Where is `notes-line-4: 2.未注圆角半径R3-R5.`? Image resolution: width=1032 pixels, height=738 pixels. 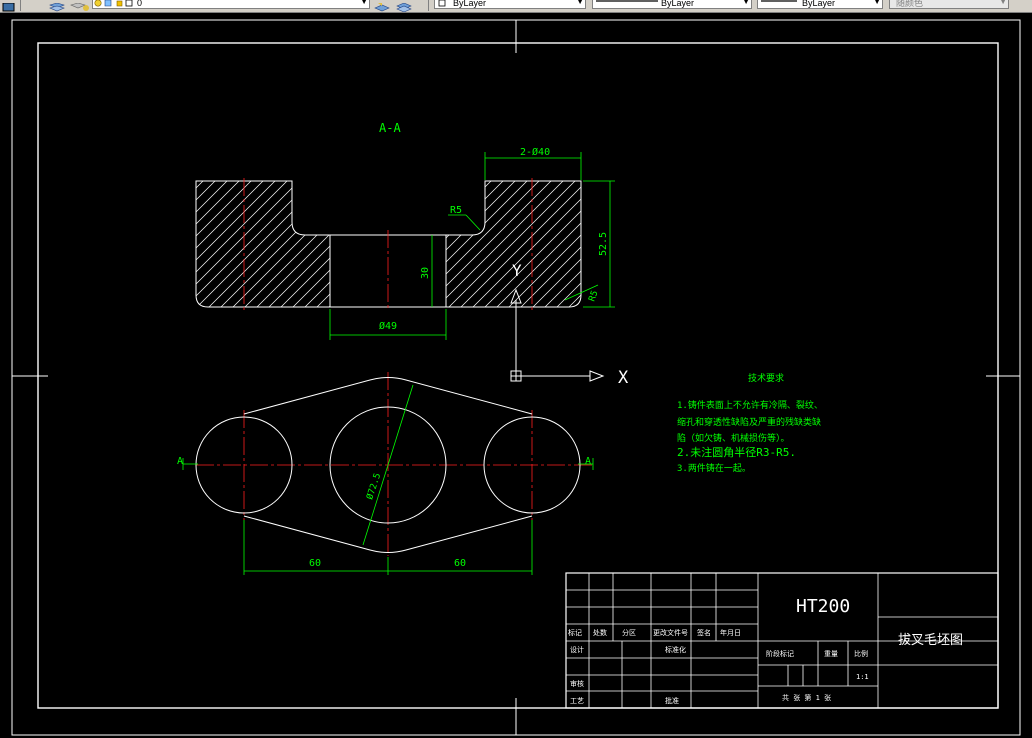 notes-line-4: 2.未注圆角半径R3-R5. is located at coordinates (736, 452).